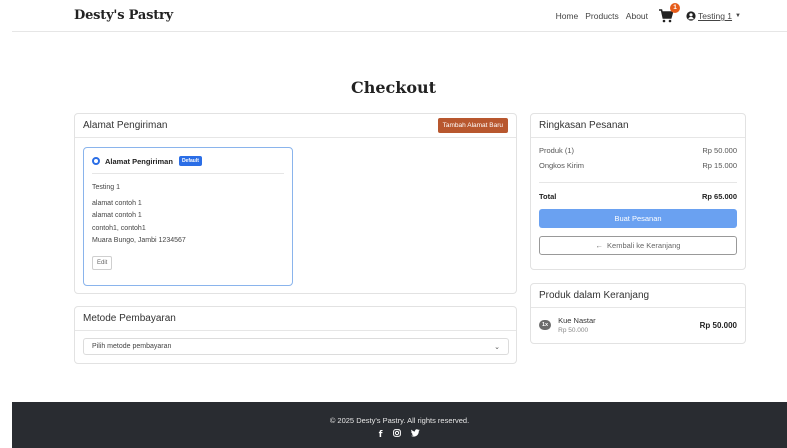 This screenshot has height=448, width=787. Describe the element at coordinates (139, 240) in the screenshot. I see `address-line: Muara Bungo, Jambi 1234567` at that location.